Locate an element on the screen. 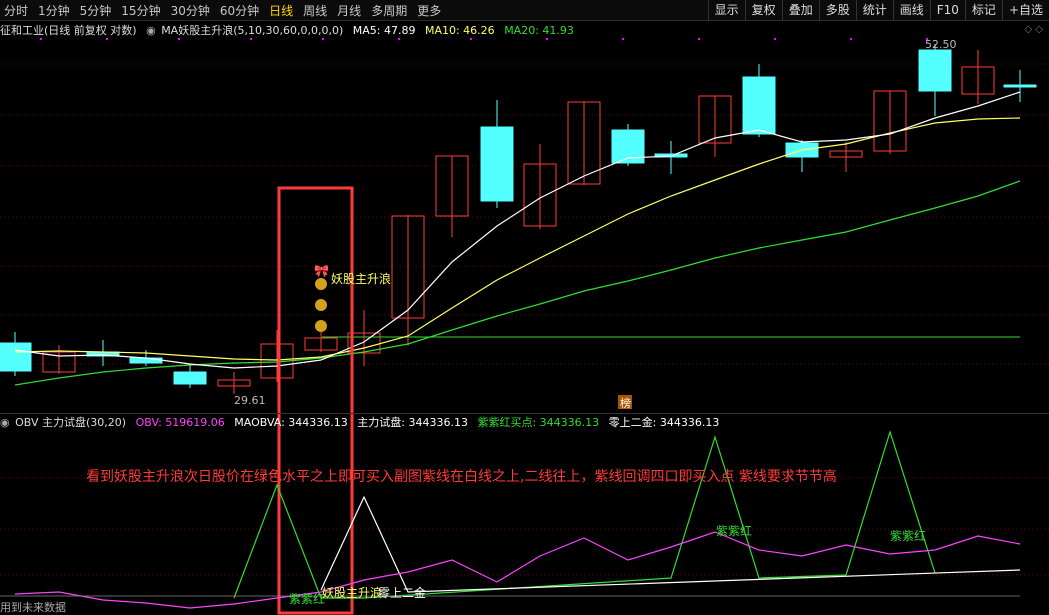  signal-highlight-box is located at coordinates (315, 400).